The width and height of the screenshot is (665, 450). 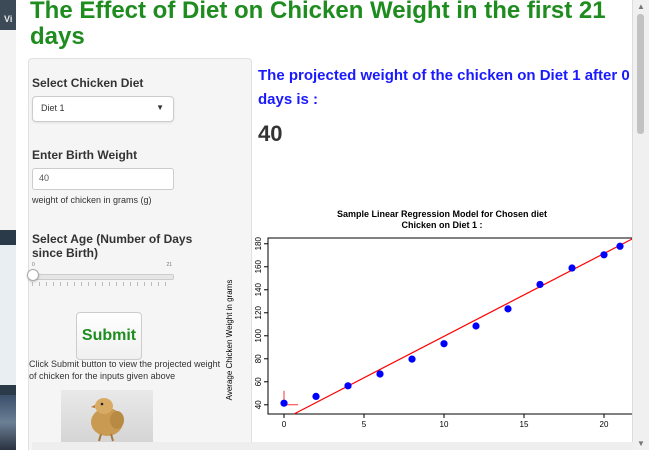 I want to click on x-tick-label: 5, so click(x=364, y=424).